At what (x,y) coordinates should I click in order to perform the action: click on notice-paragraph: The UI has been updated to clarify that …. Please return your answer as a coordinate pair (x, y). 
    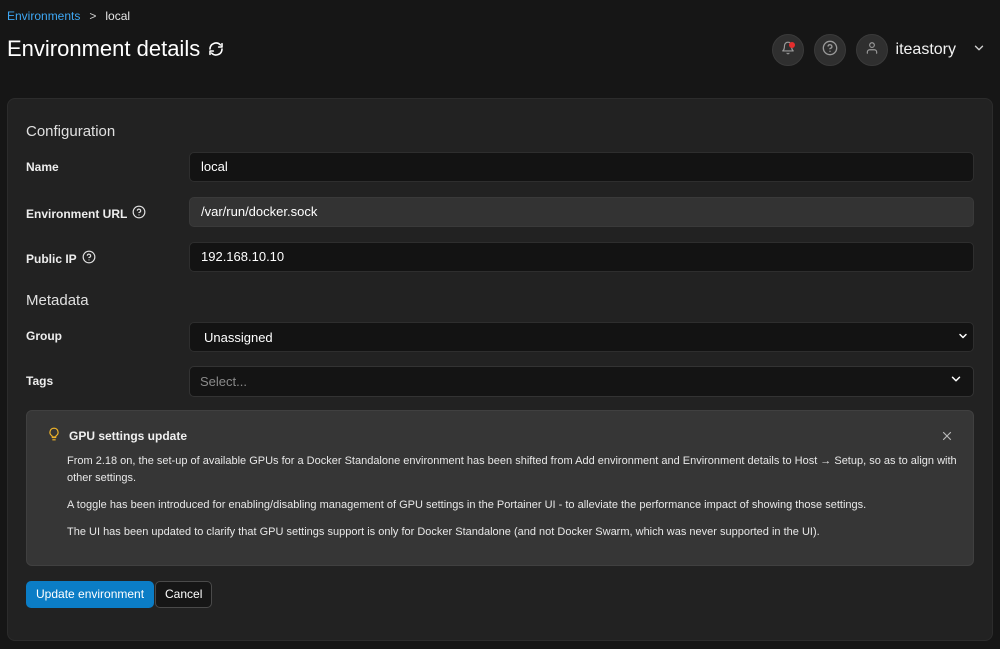
    Looking at the image, I should click on (443, 532).